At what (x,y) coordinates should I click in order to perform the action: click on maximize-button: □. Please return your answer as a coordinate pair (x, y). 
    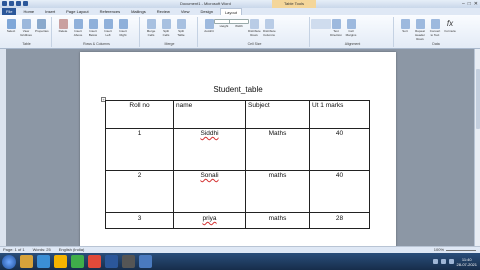
    Looking at the image, I should click on (469, 4).